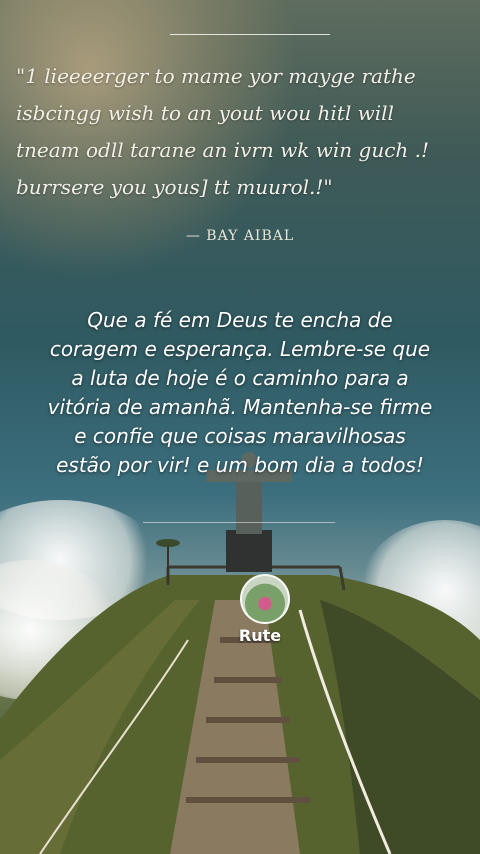 The width and height of the screenshot is (480, 854). What do you see at coordinates (260, 635) in the screenshot?
I see `profile-name: Rute` at bounding box center [260, 635].